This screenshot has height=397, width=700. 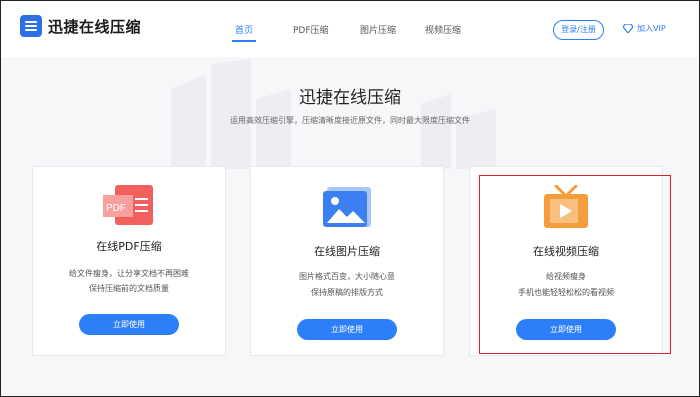 I want to click on logo: 迅捷在线压缩, so click(x=80, y=26).